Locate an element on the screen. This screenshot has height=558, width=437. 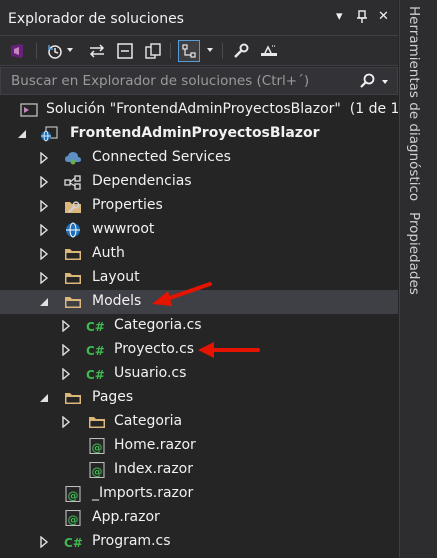
tree-item-label: Models is located at coordinates (117, 301).